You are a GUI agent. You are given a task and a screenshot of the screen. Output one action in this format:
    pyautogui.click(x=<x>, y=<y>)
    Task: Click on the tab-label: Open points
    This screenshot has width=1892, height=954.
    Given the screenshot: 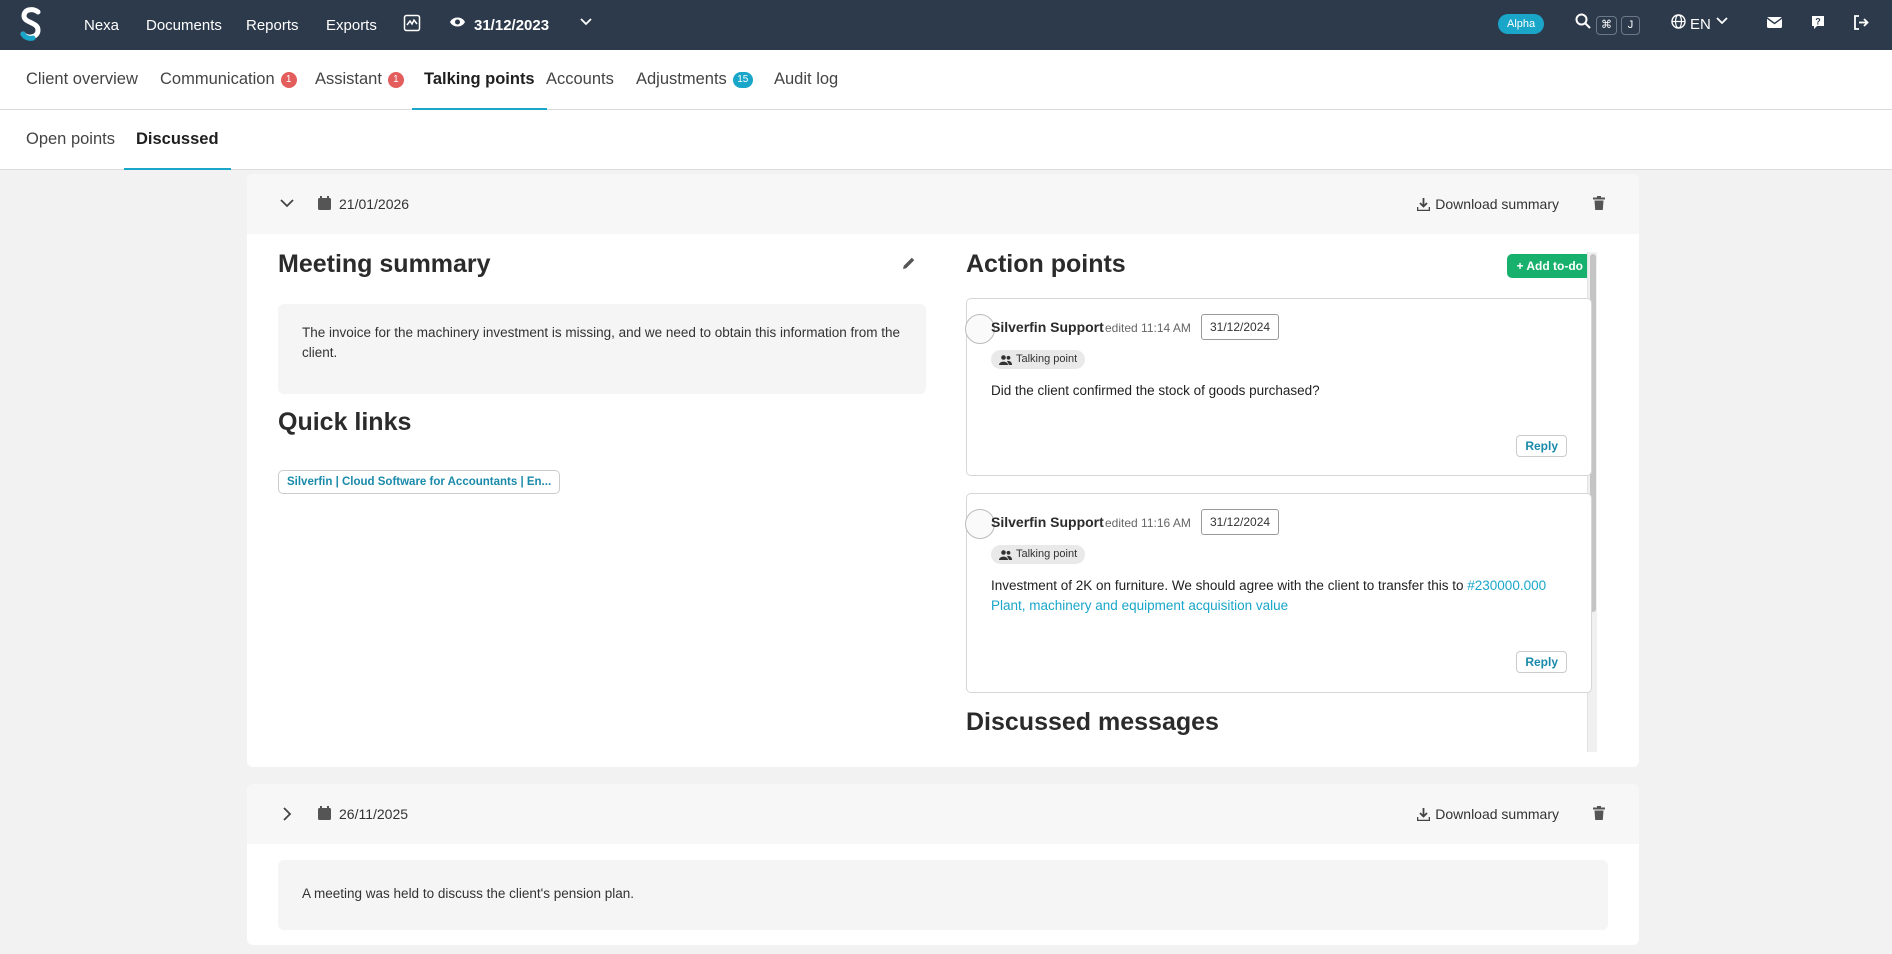 What is the action you would take?
    pyautogui.click(x=70, y=139)
    